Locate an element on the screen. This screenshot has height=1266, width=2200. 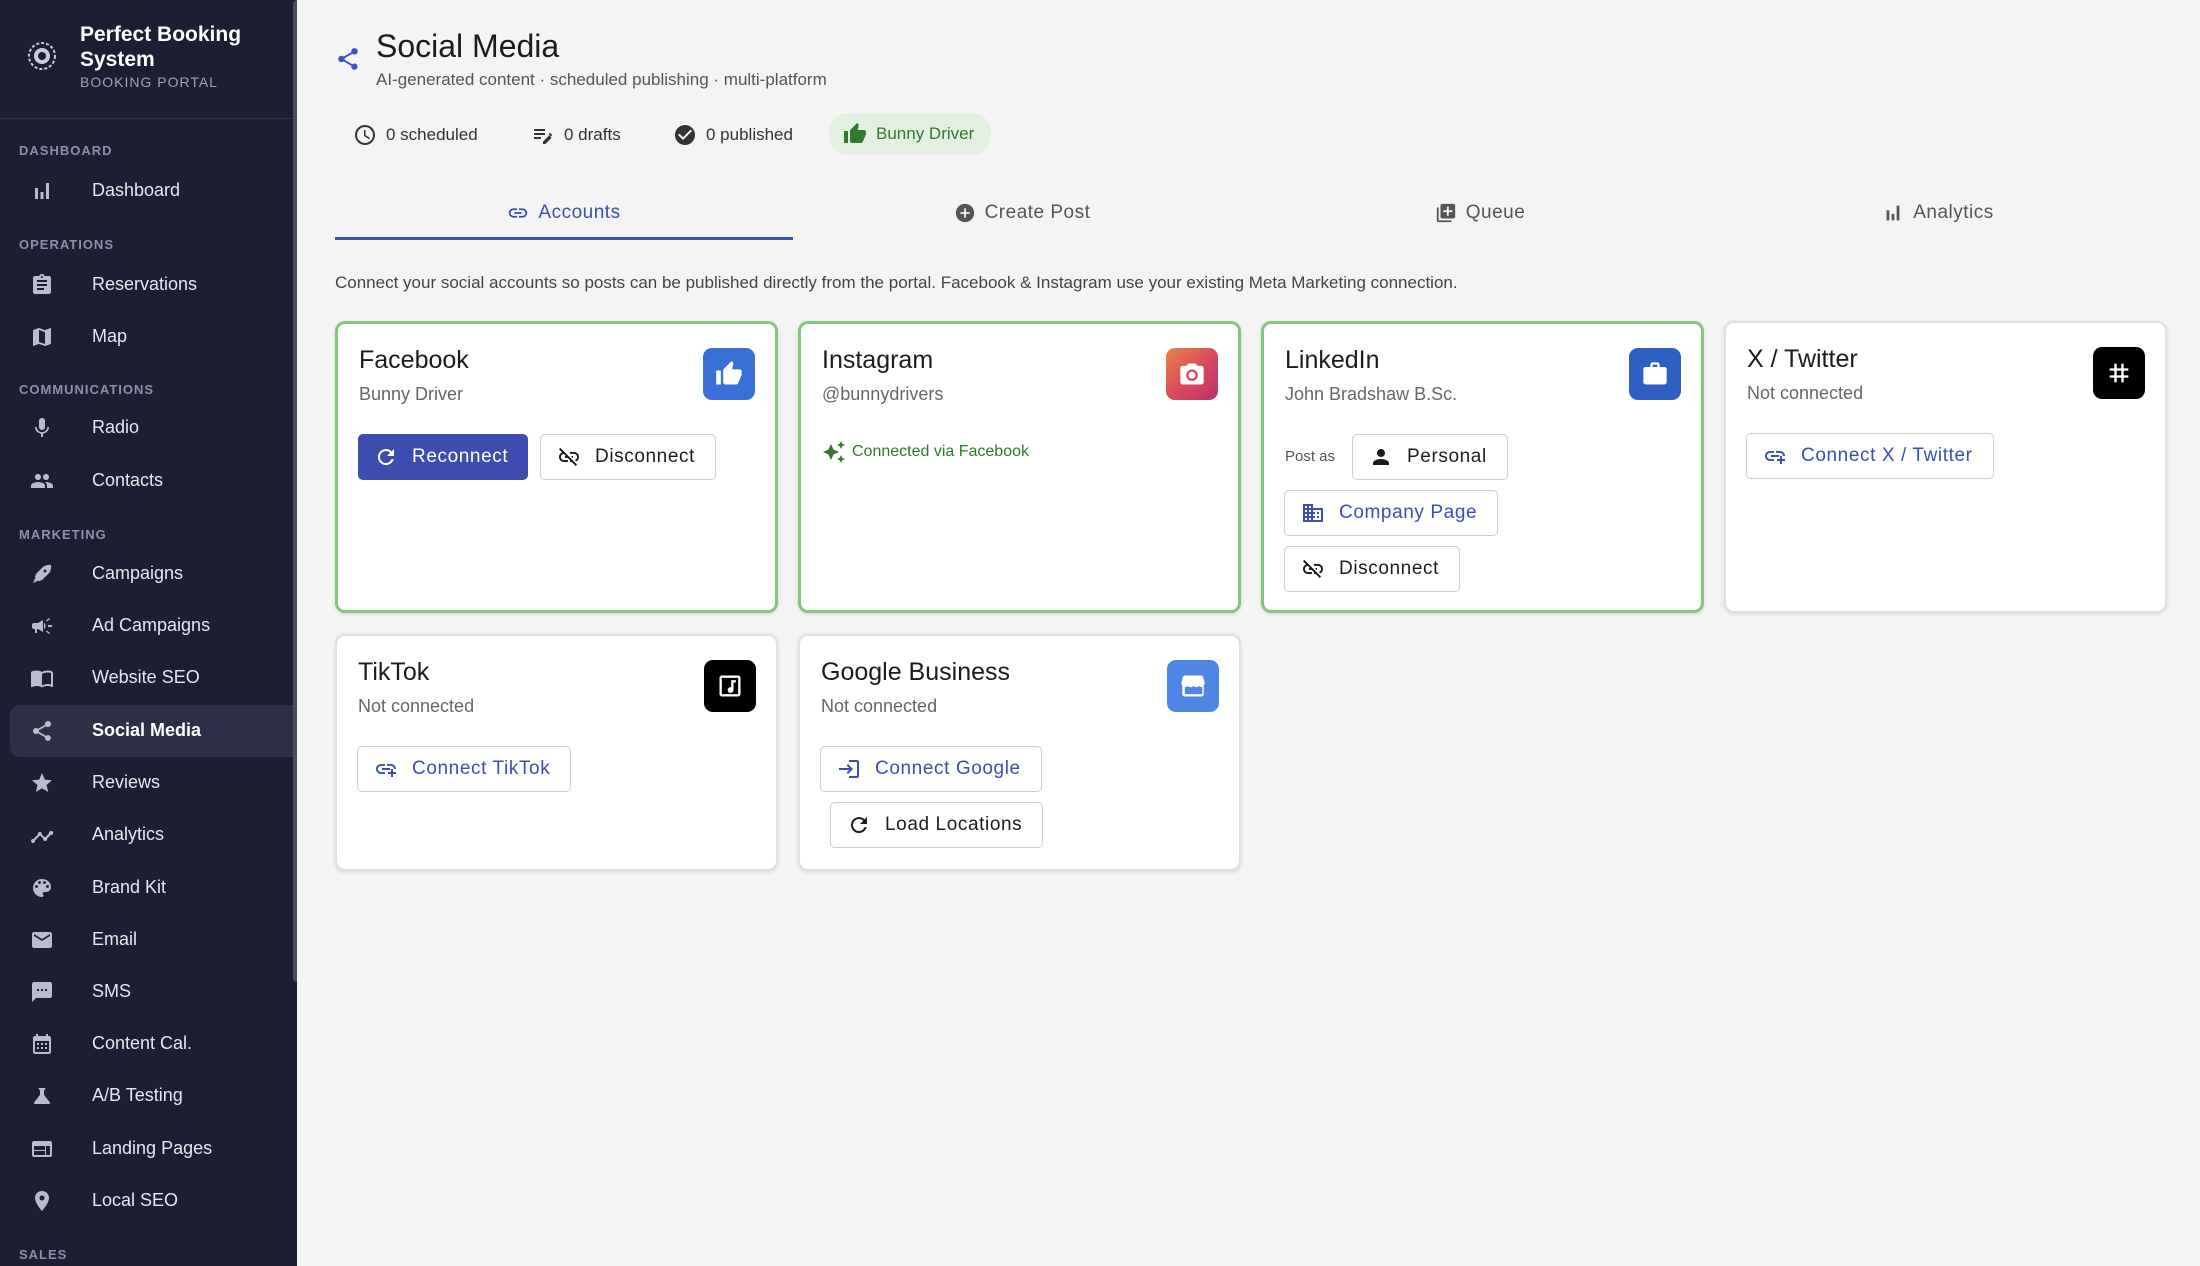
section-sales: SALES is located at coordinates (43, 1254).